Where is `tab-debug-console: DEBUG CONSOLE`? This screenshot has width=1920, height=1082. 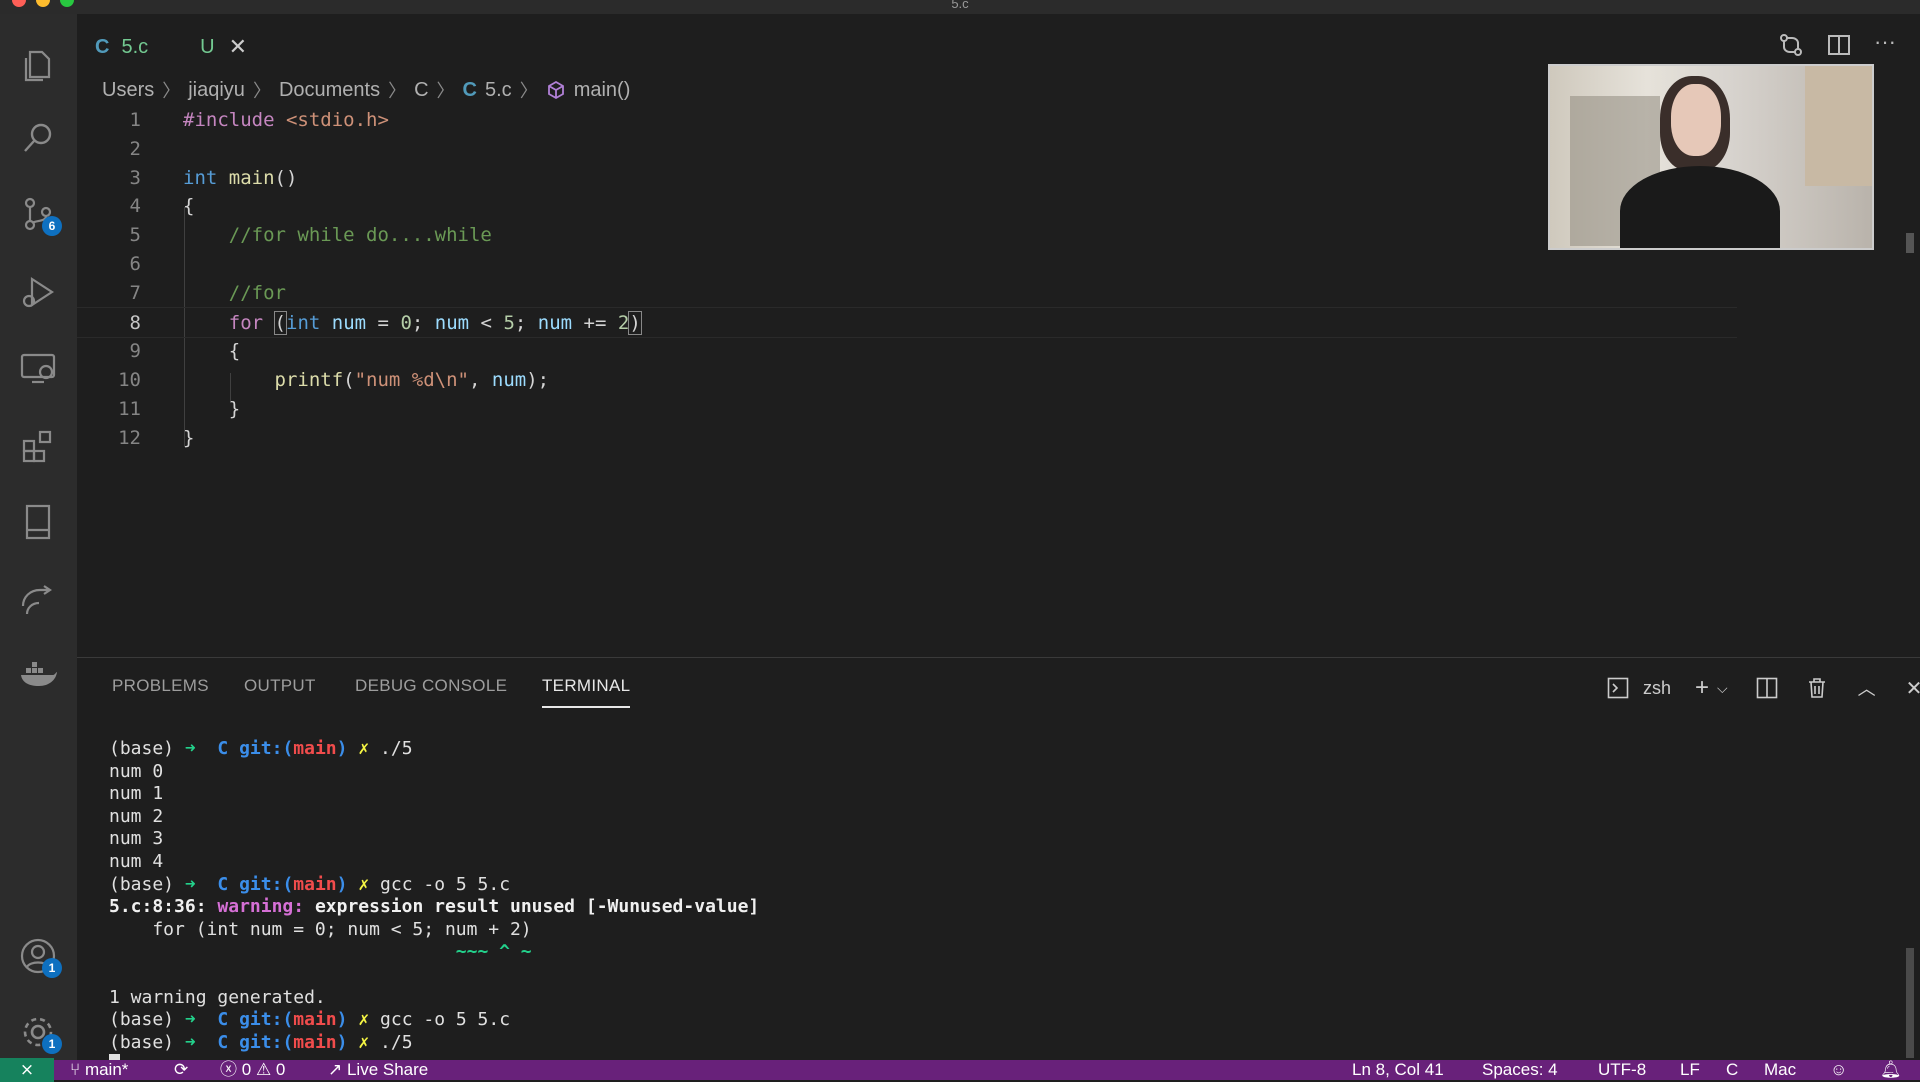
tab-debug-console: DEBUG CONSOLE is located at coordinates (431, 686).